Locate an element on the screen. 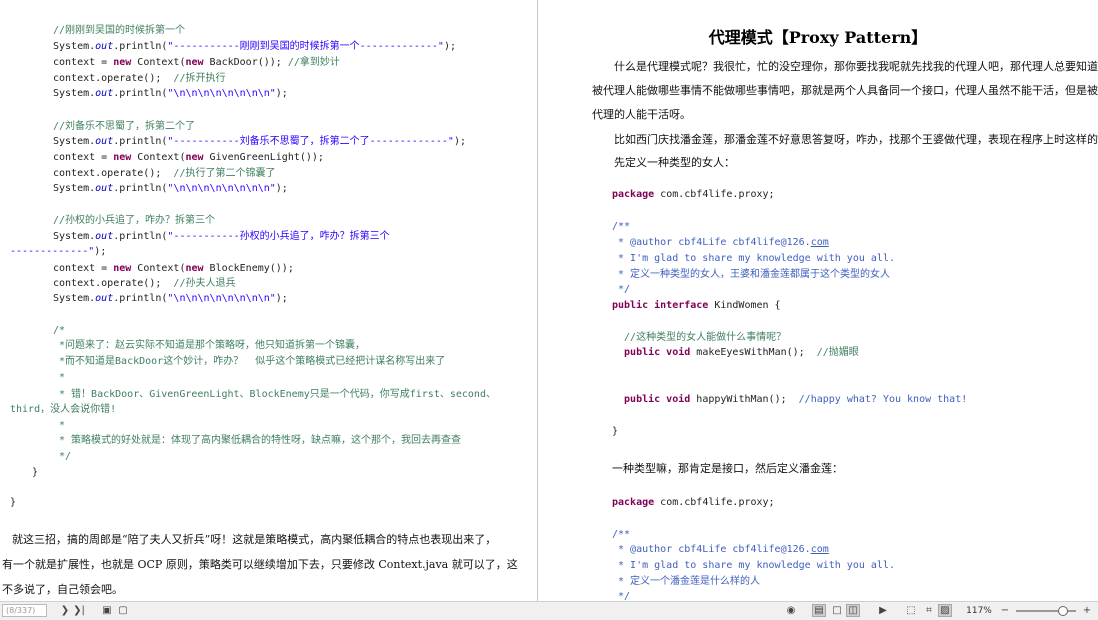  code-line: //这种类型的女人能做什么事情呢？ is located at coordinates (699, 338).